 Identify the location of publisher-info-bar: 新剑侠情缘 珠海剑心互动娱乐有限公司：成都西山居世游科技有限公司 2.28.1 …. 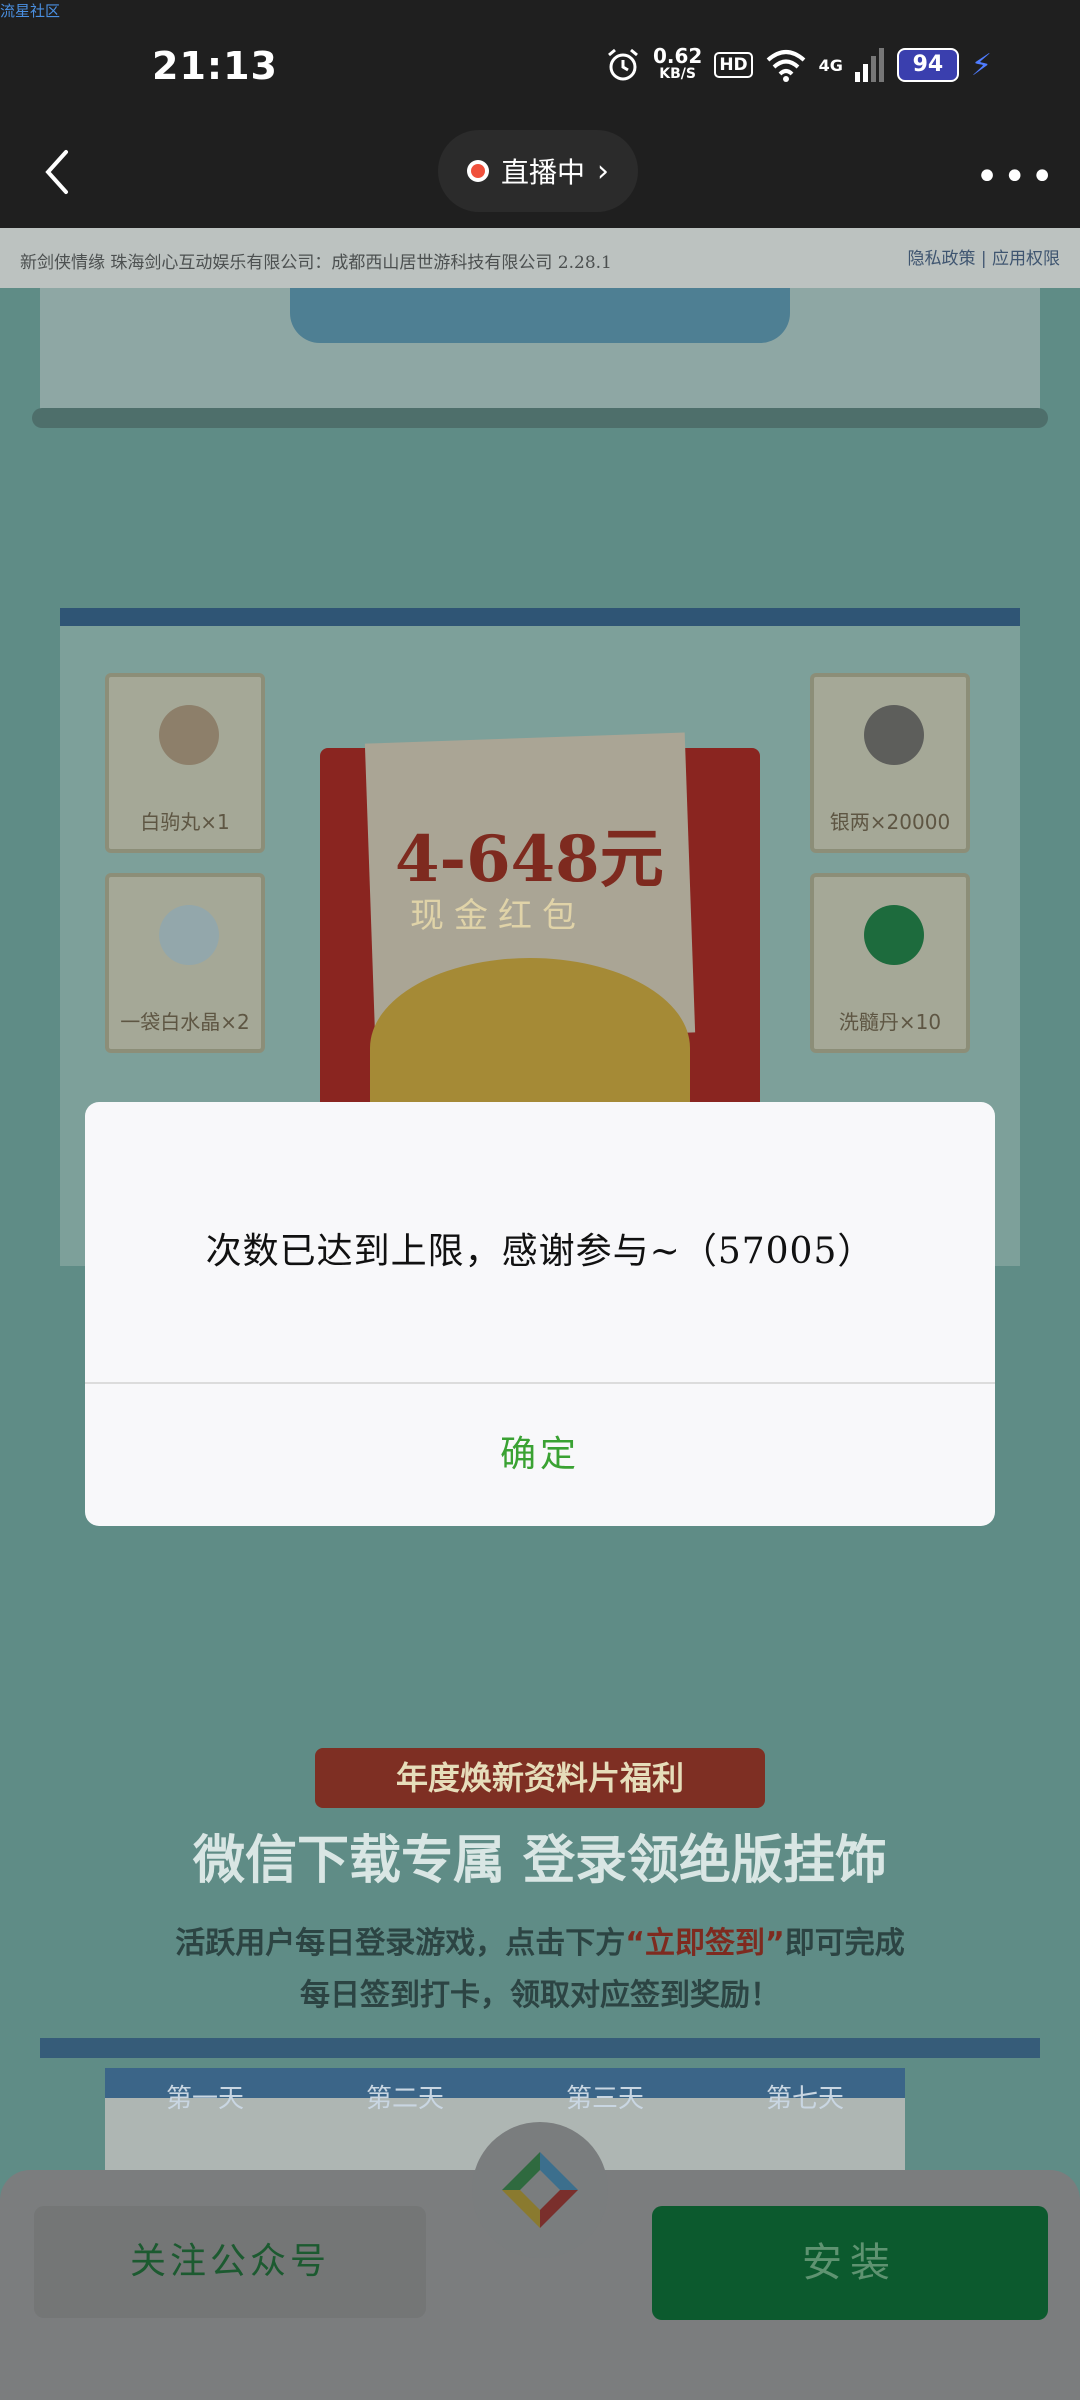
(540, 258).